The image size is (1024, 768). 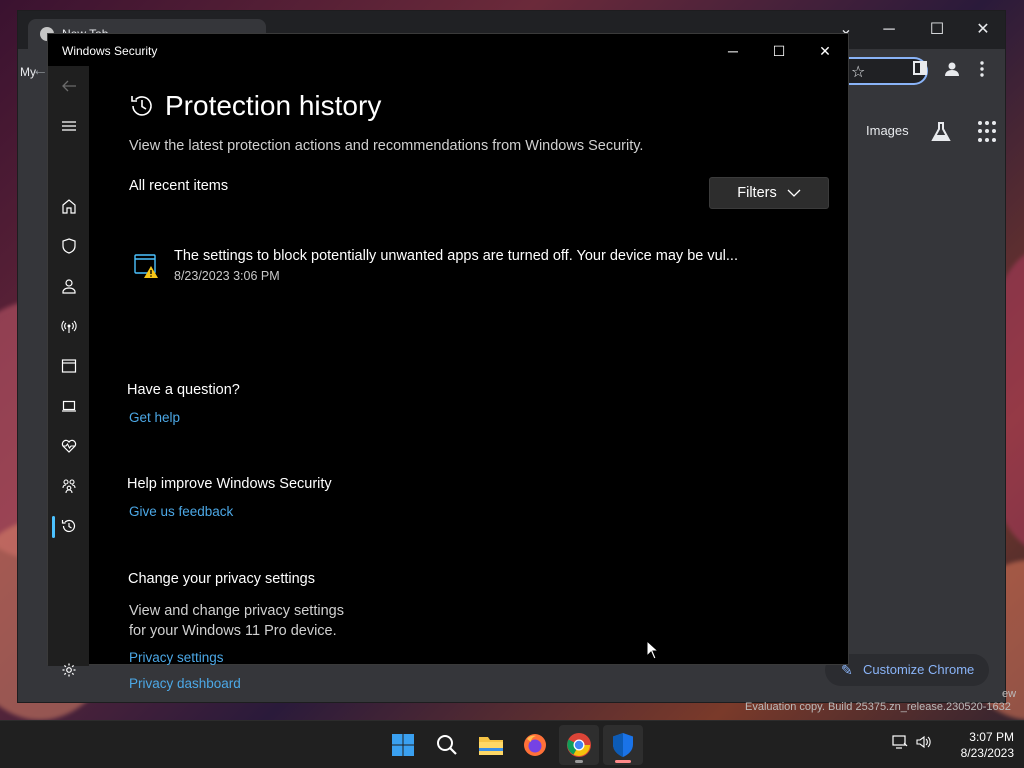 What do you see at coordinates (937, 30) in the screenshot?
I see `chrome-maximize-button: ☐` at bounding box center [937, 30].